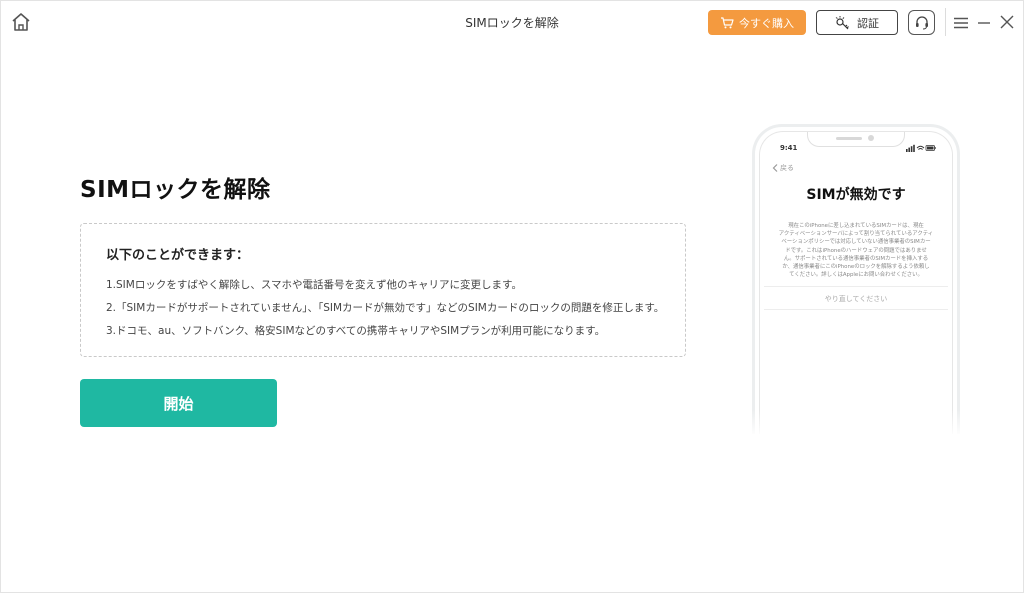  I want to click on back-label: 戻る, so click(787, 168).